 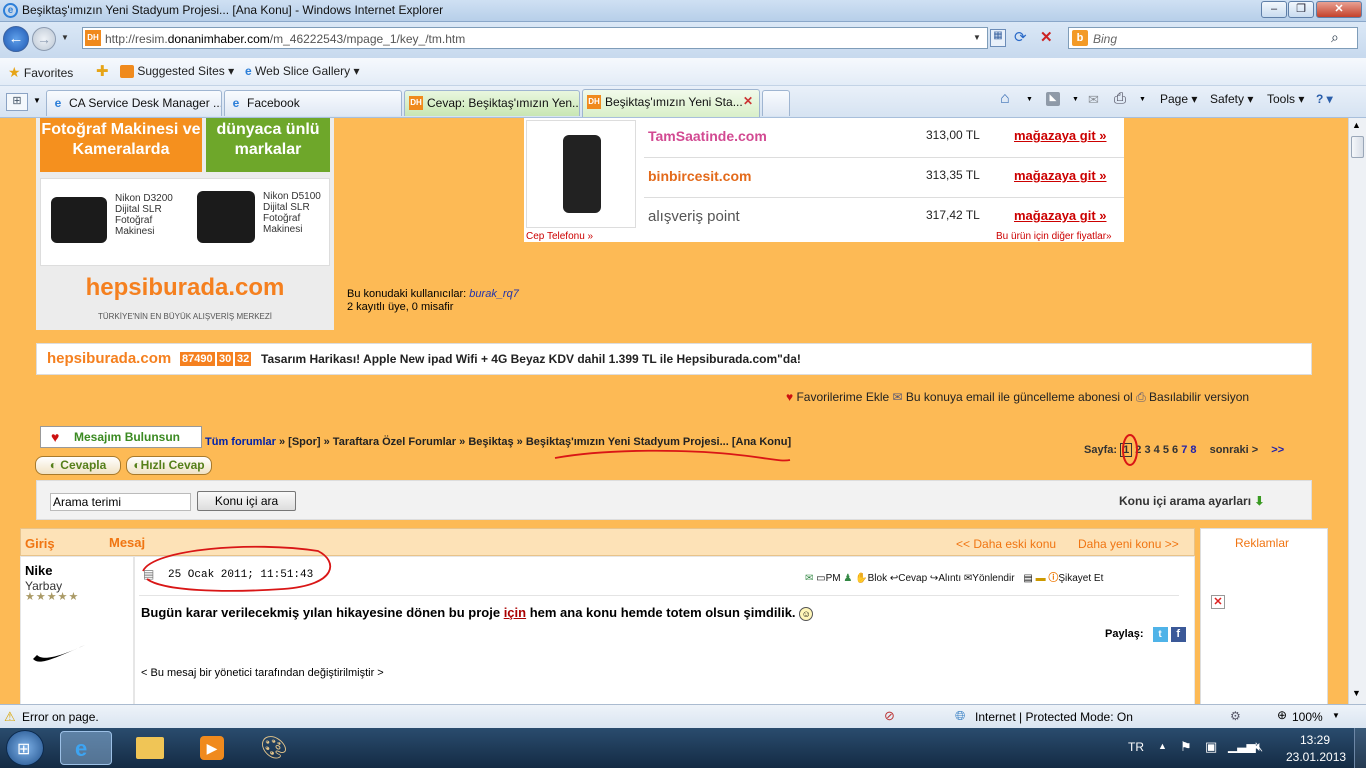 I want to click on address-dropdown-icon: ▼, so click(x=977, y=37).